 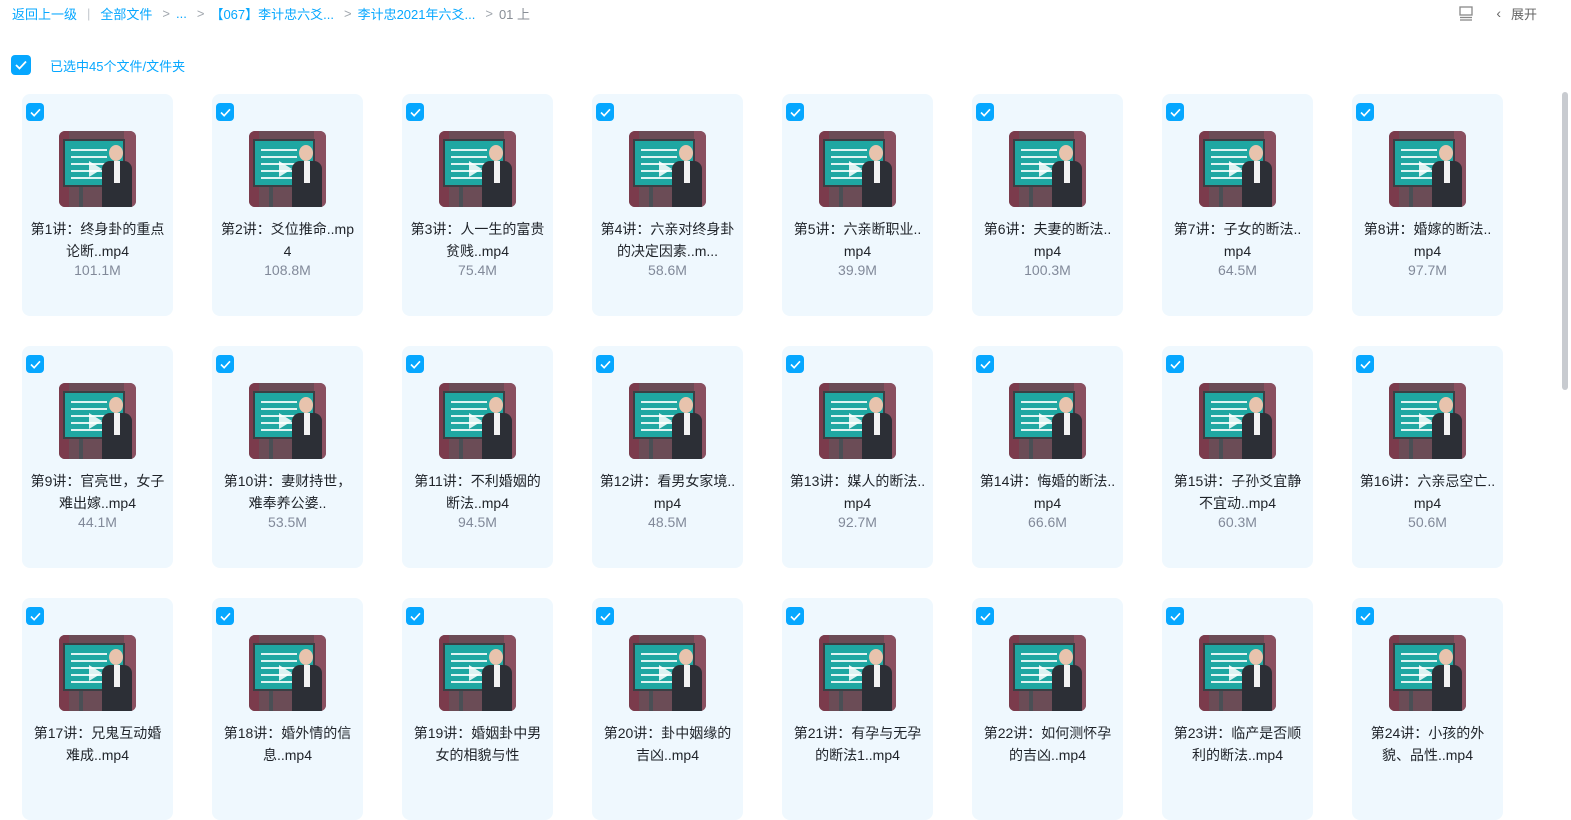 What do you see at coordinates (287, 240) in the screenshot?
I see `file-name: 第2讲：爻位推命..mp4` at bounding box center [287, 240].